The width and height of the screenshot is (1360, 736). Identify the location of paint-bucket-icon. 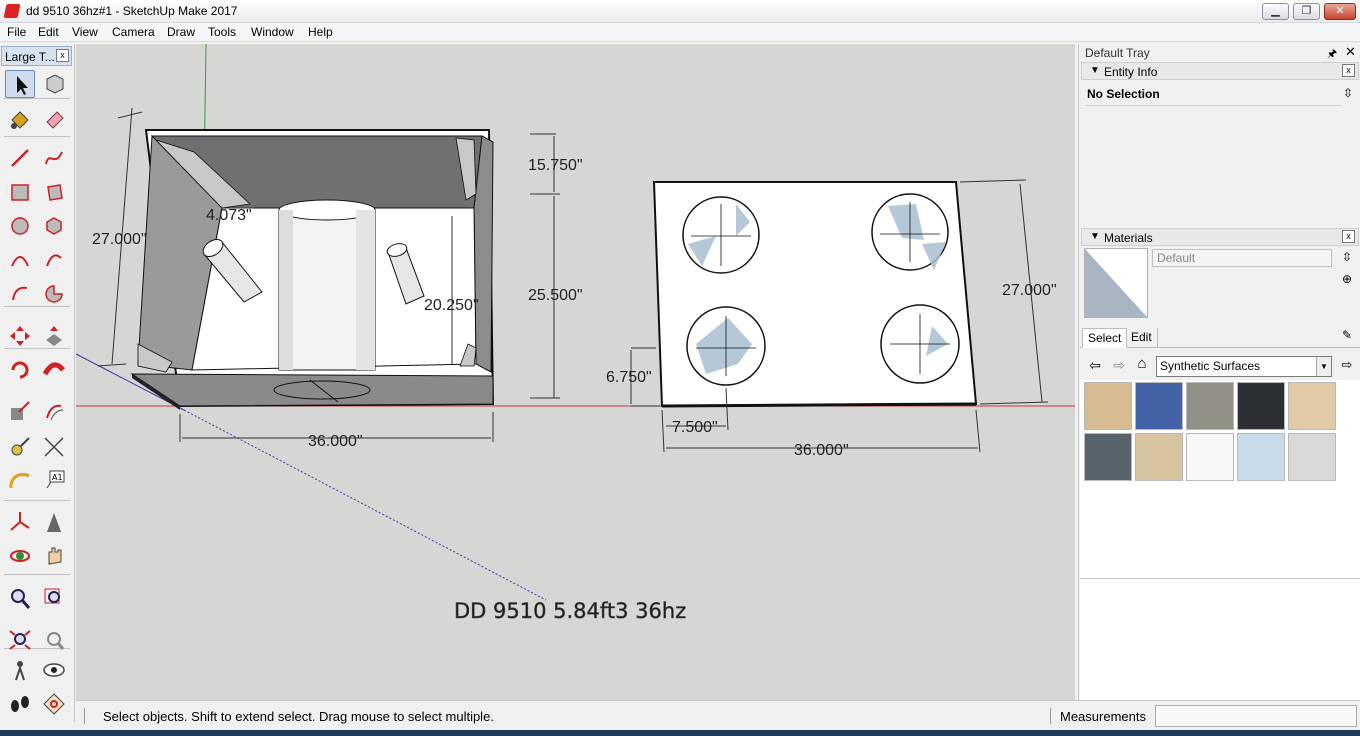
(20, 120).